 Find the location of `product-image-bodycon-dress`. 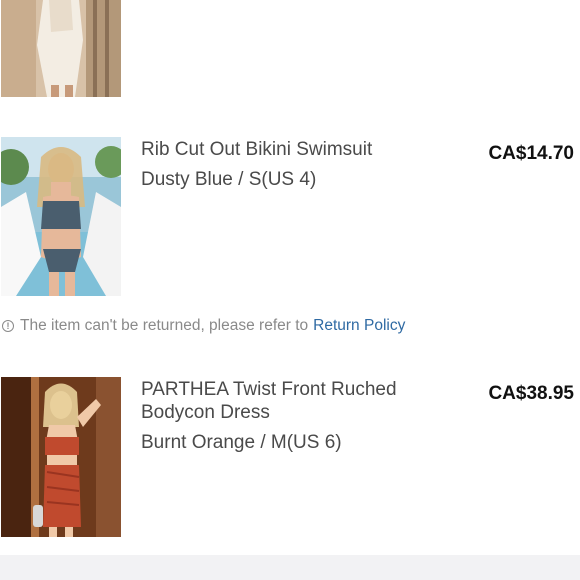

product-image-bodycon-dress is located at coordinates (61, 457).